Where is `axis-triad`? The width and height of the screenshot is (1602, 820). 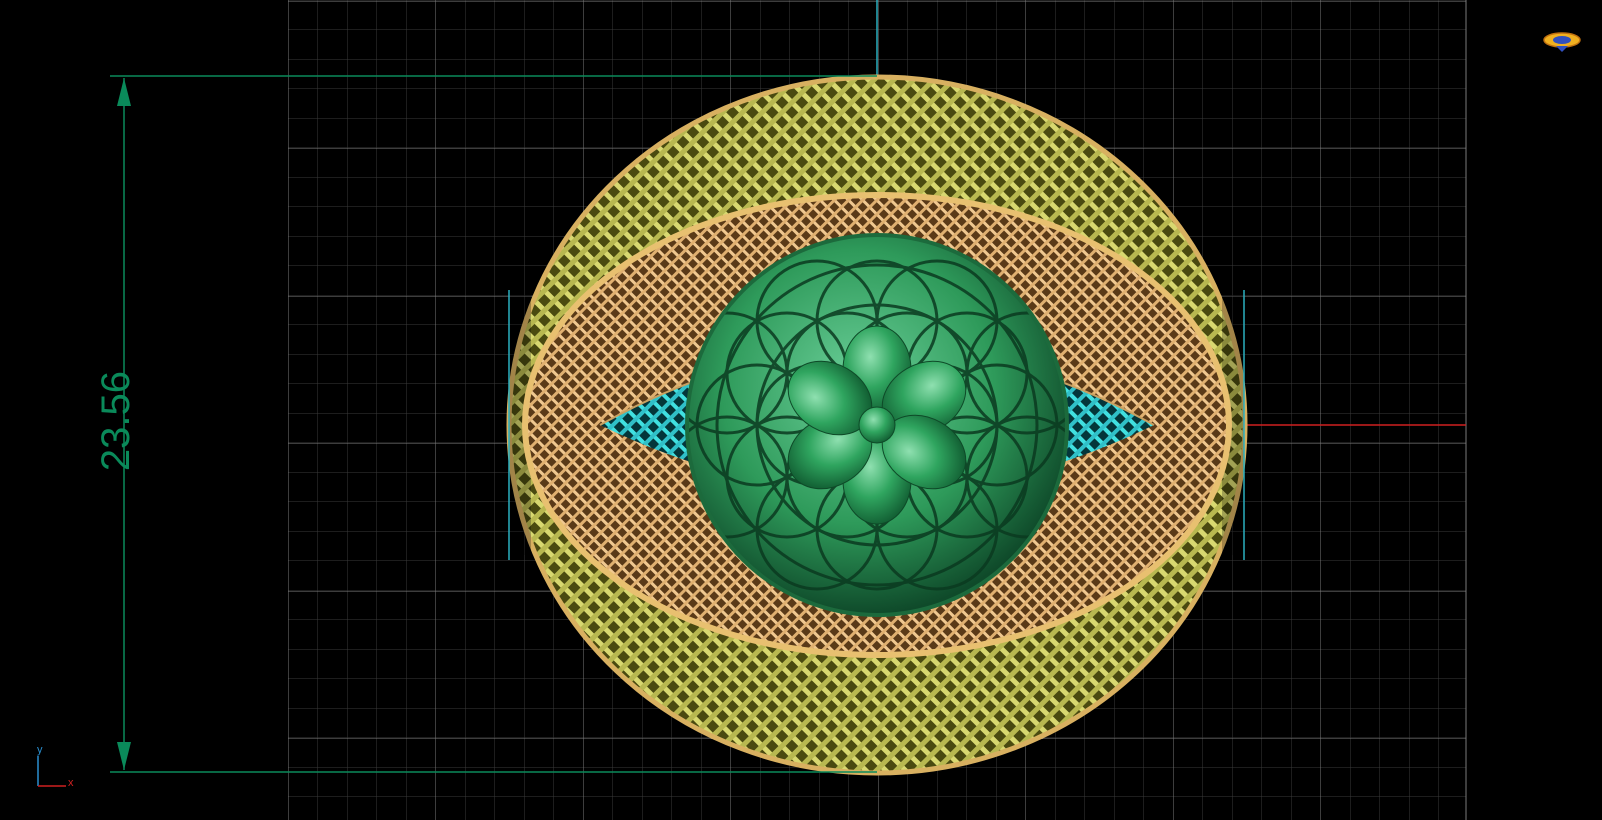
axis-triad is located at coordinates (51, 771).